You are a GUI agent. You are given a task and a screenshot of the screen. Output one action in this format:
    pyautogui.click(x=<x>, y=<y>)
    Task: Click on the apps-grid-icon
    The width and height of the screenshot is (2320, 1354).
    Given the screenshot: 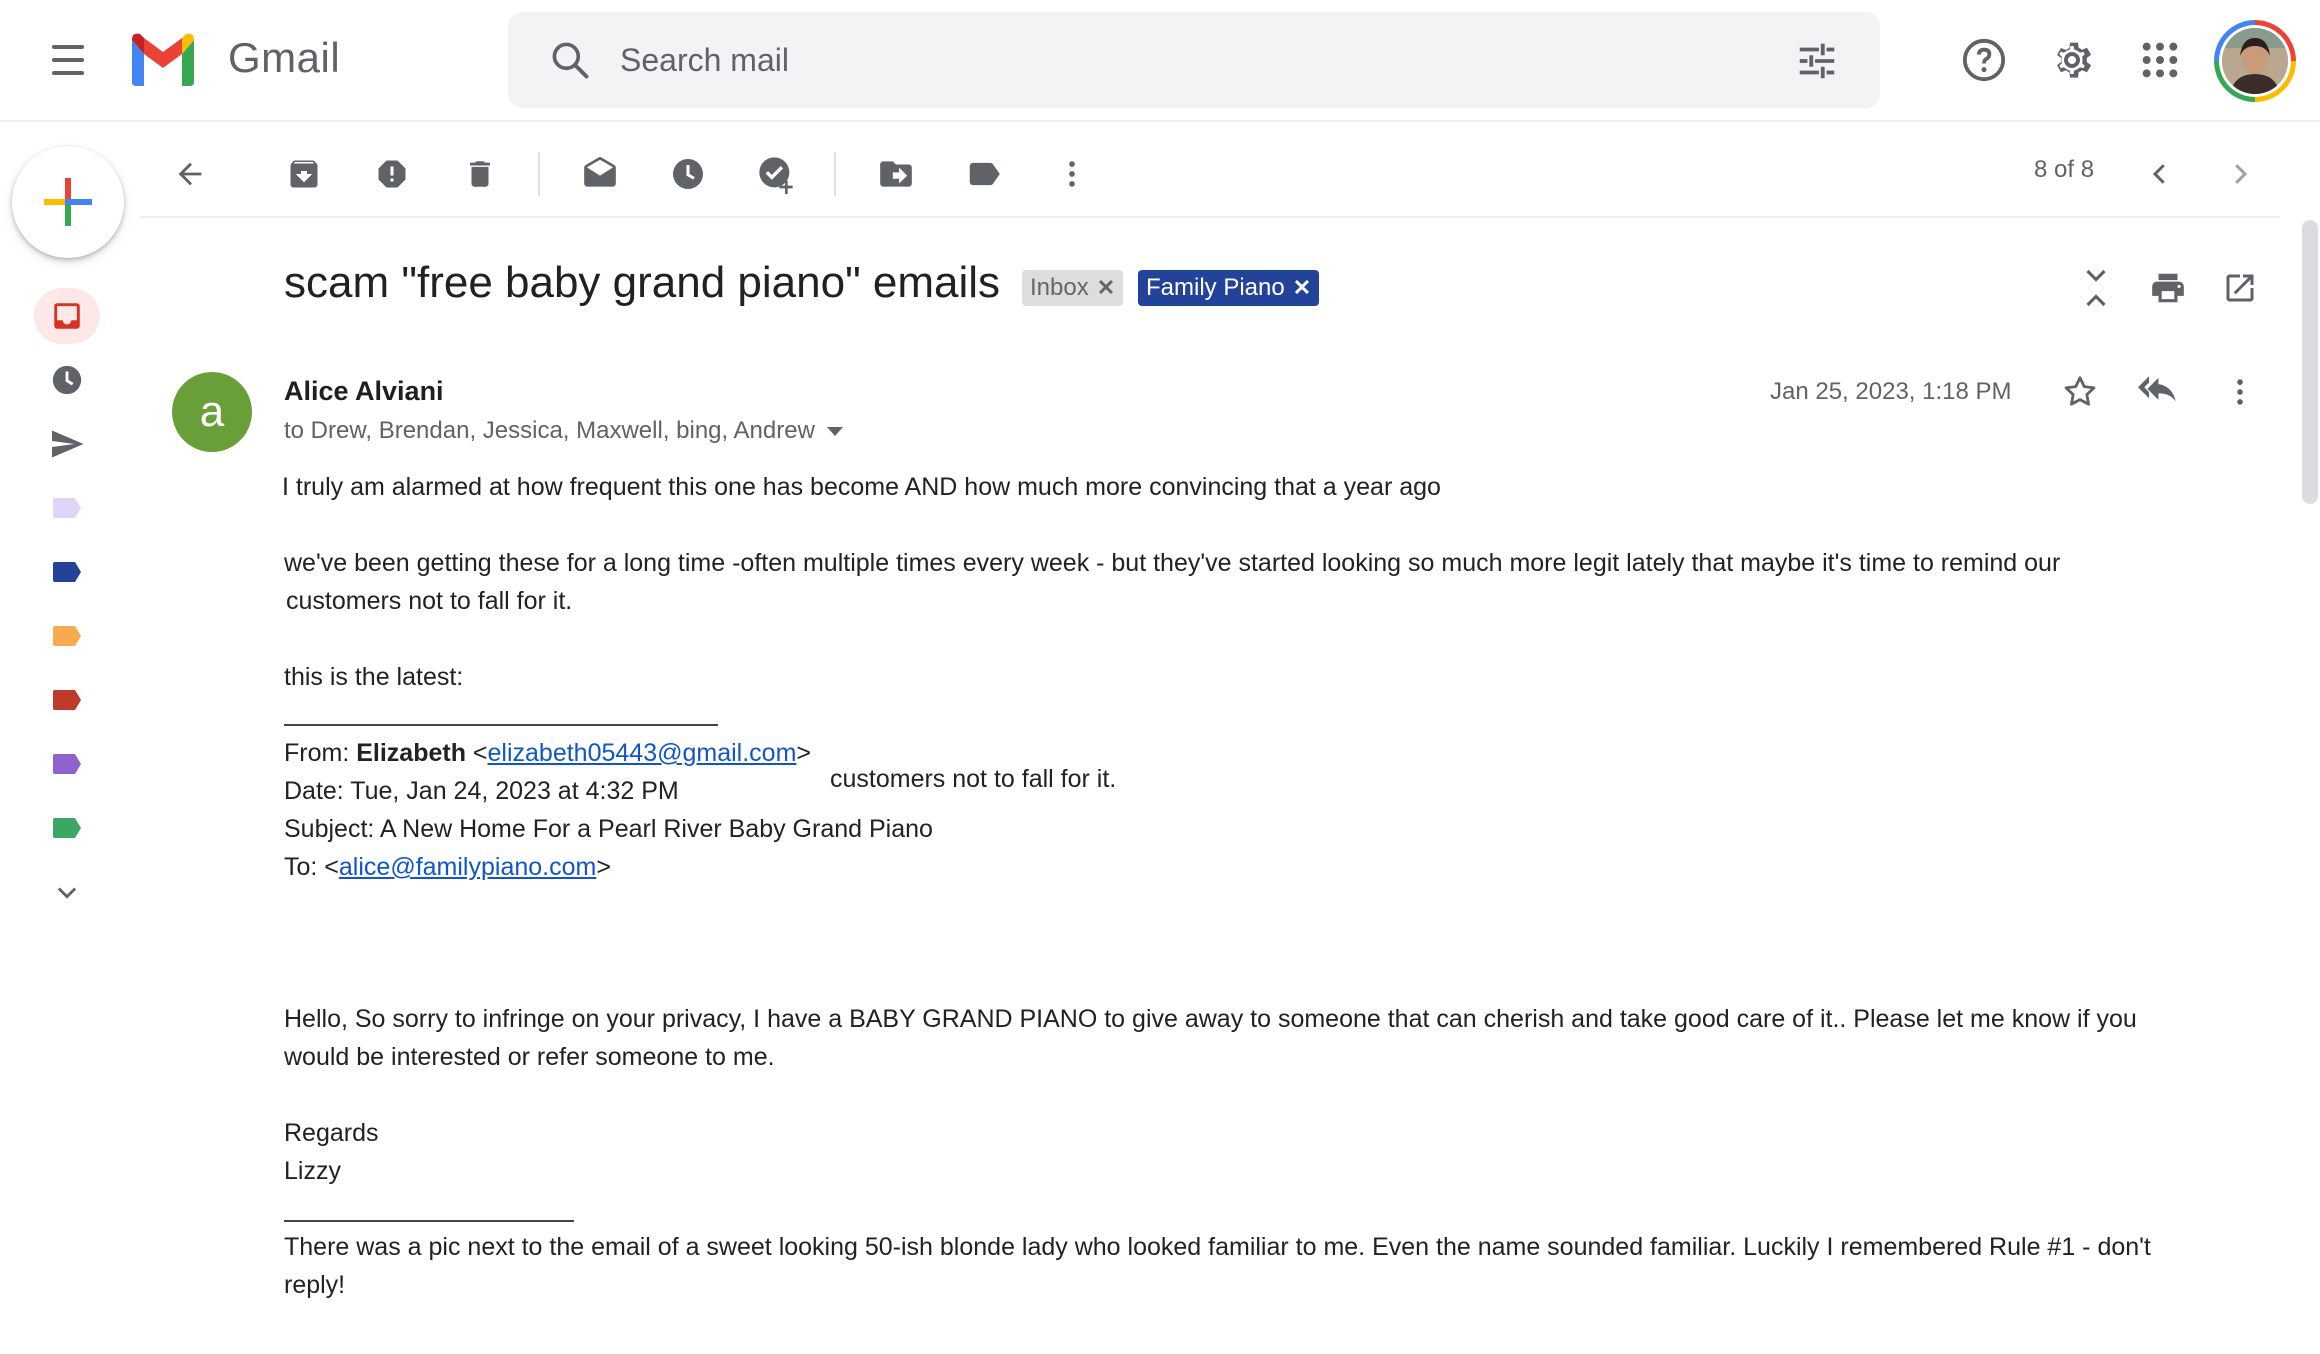 What is the action you would take?
    pyautogui.click(x=2160, y=60)
    